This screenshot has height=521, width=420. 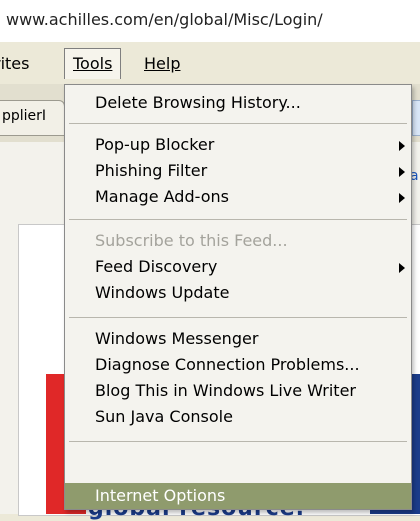 I want to click on menu-item-manage-addons: Manage Add-ons, so click(x=162, y=197).